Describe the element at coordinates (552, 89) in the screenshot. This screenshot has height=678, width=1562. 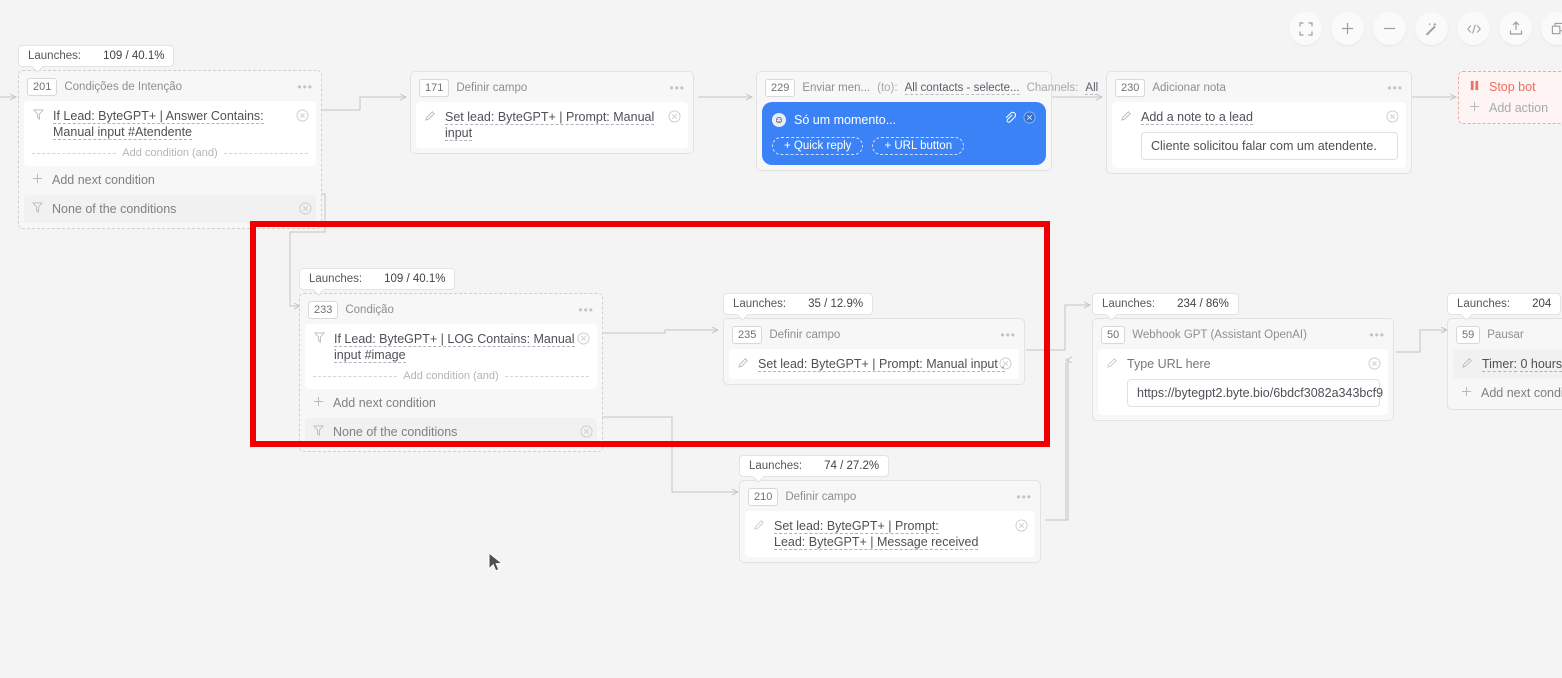
I see `node-171-header: 171 Definir campo •••` at that location.